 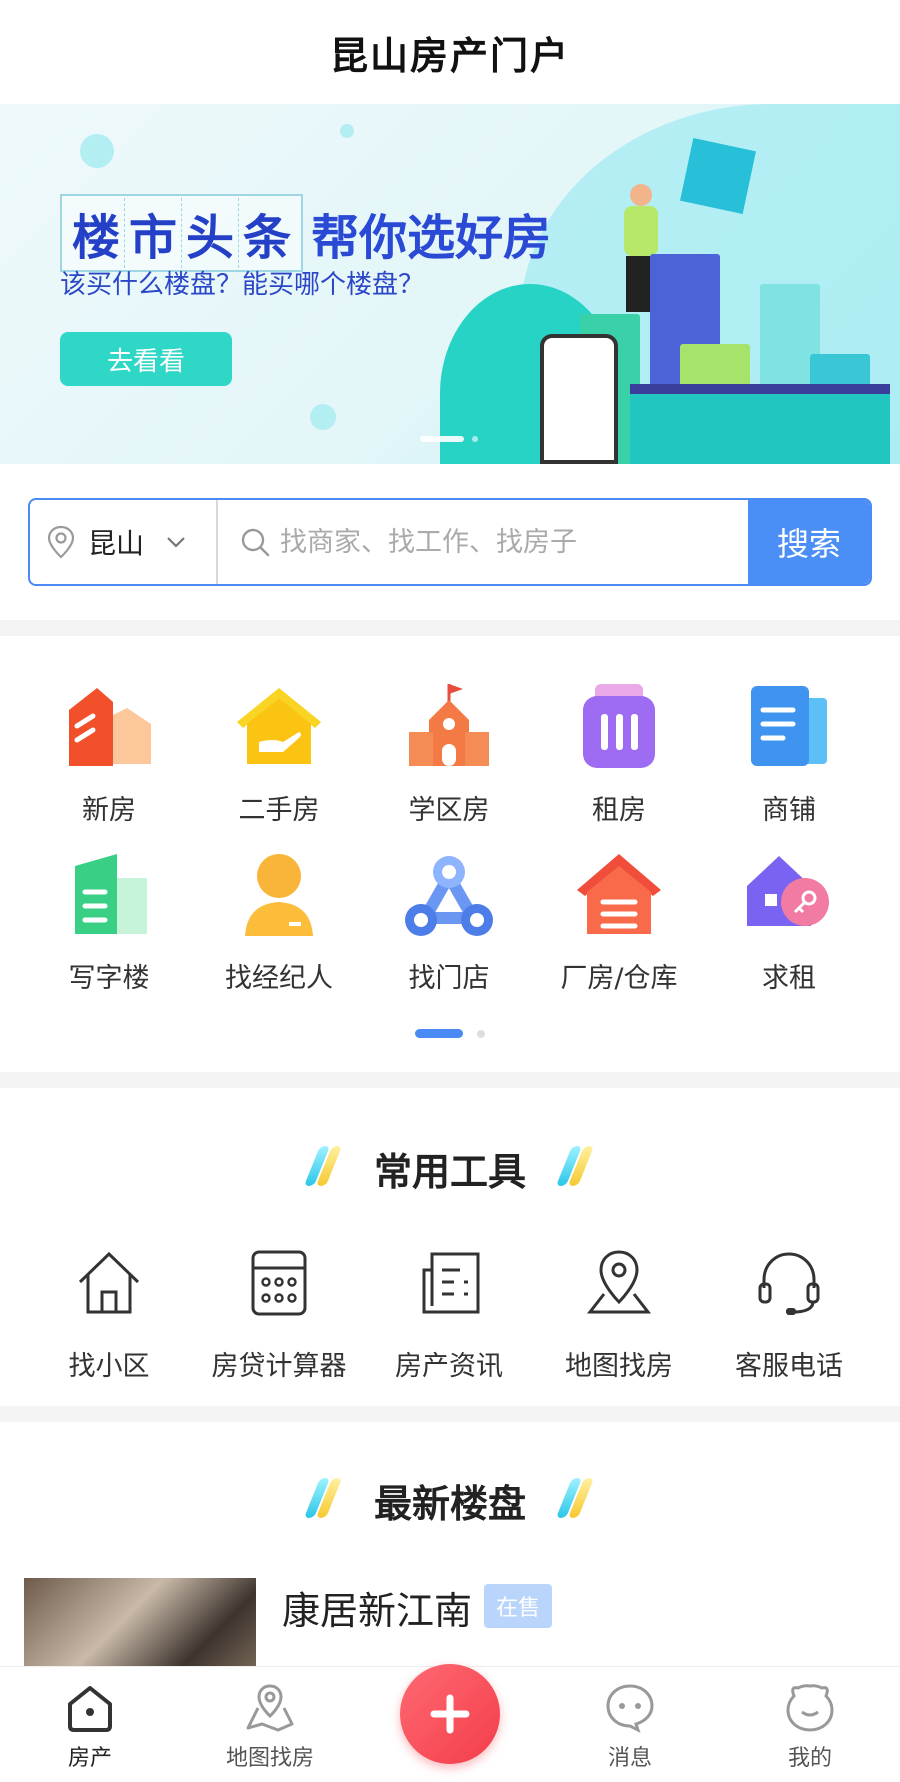 What do you see at coordinates (279, 726) in the screenshot?
I see `second-hand-house-icon` at bounding box center [279, 726].